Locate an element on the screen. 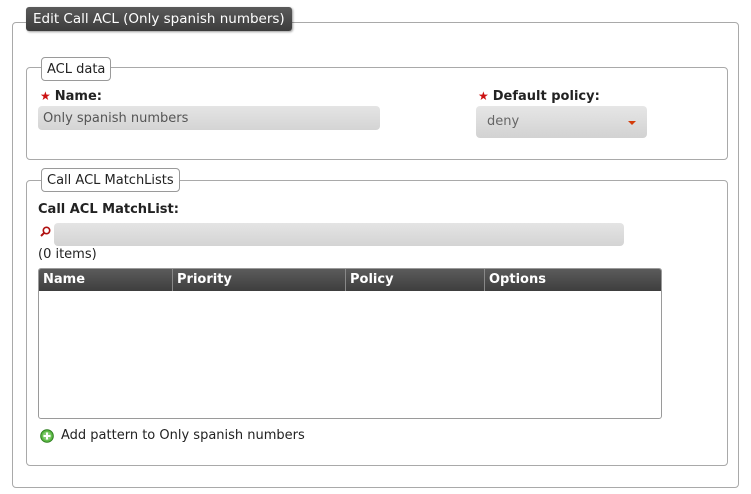  column-header-options: Options is located at coordinates (573, 280).